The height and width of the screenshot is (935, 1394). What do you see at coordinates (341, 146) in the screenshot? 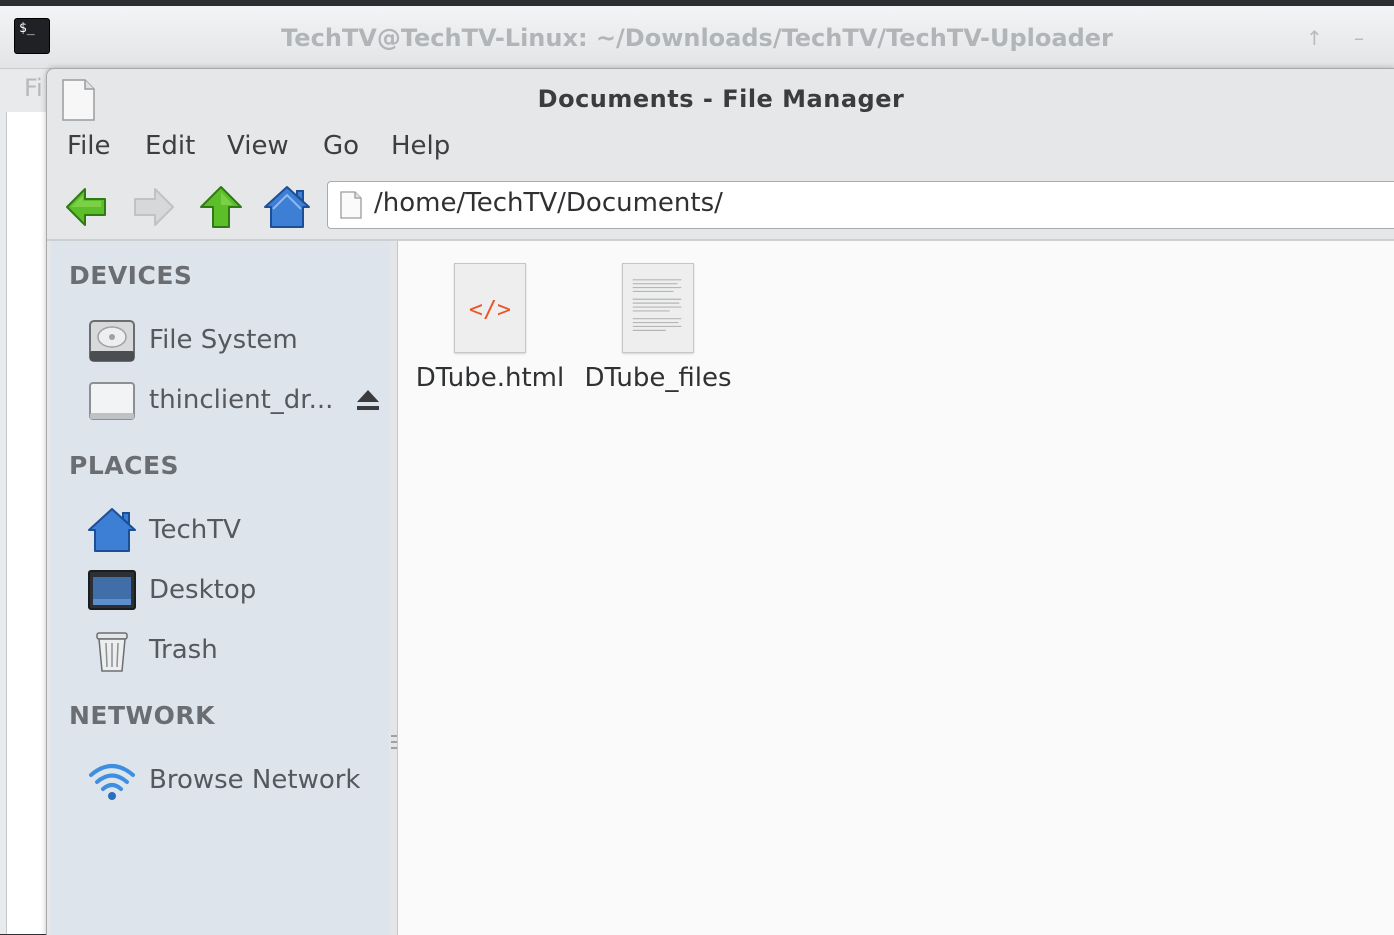
I see `menu-go: Go` at bounding box center [341, 146].